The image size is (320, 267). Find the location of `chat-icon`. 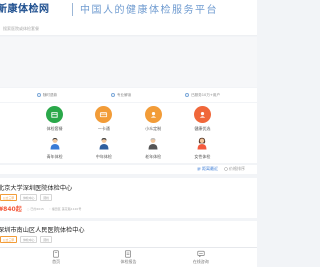

chat-icon is located at coordinates (201, 254).